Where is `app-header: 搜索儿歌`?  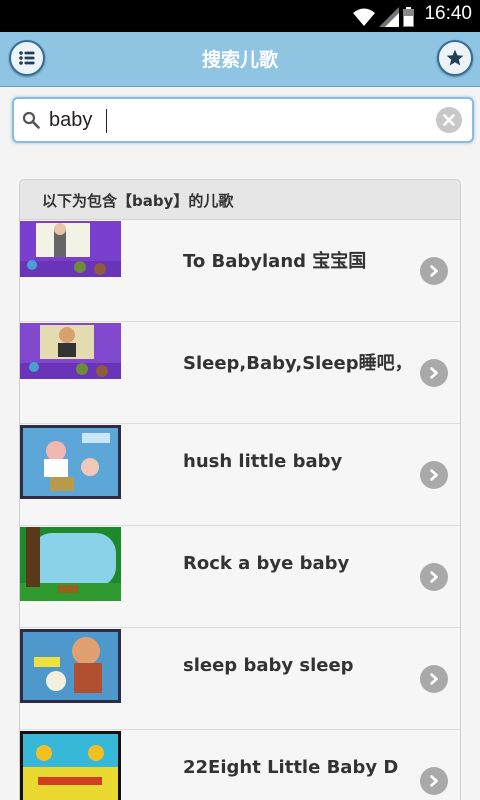 app-header: 搜索儿歌 is located at coordinates (240, 59).